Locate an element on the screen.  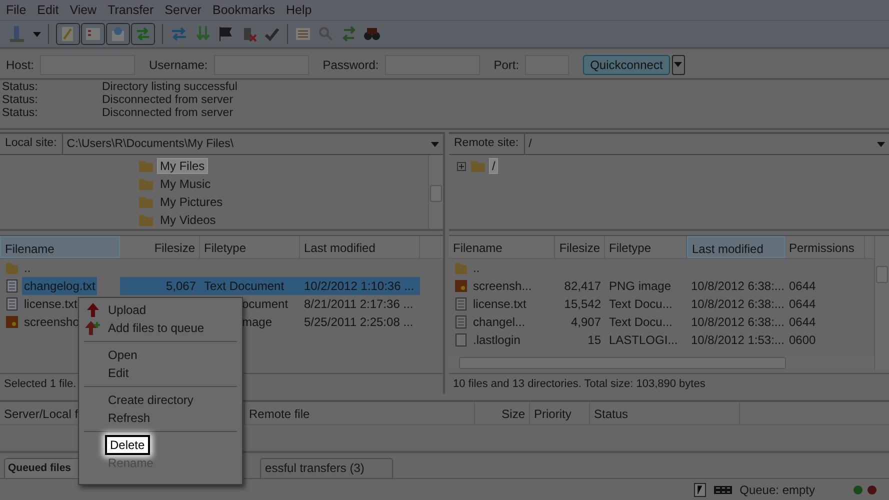
tree-item: My Files is located at coordinates (182, 166).